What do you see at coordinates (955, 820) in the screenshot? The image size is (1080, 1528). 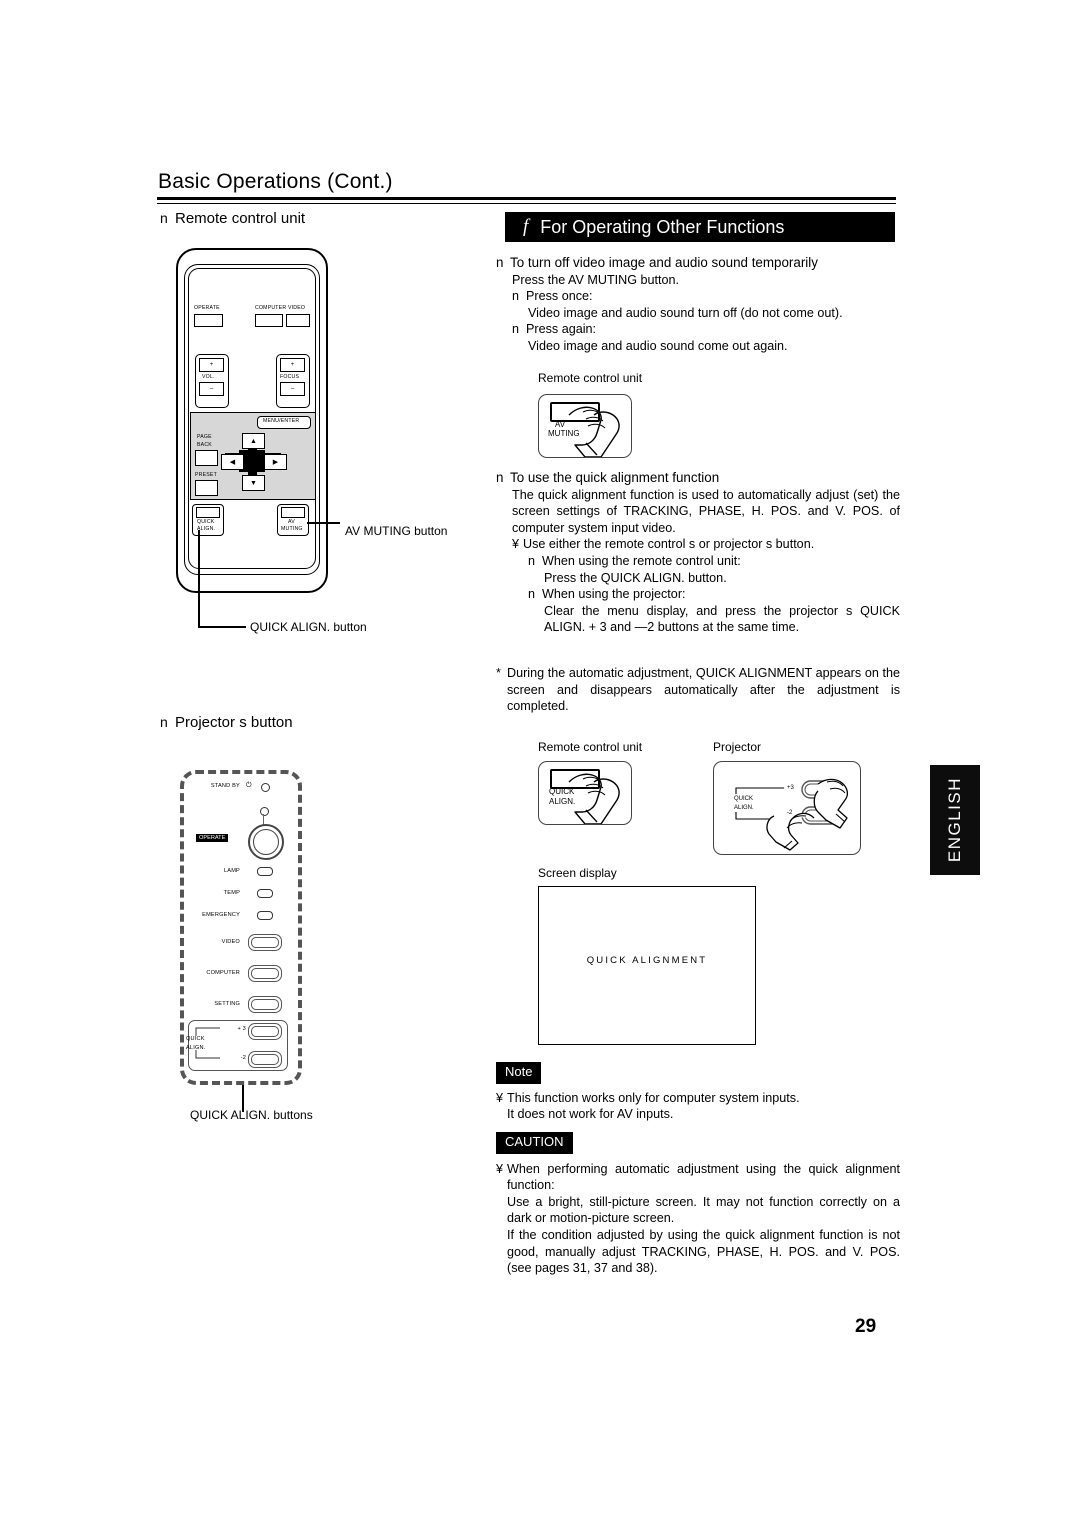 I see `language-side-tab: ENGLISH` at bounding box center [955, 820].